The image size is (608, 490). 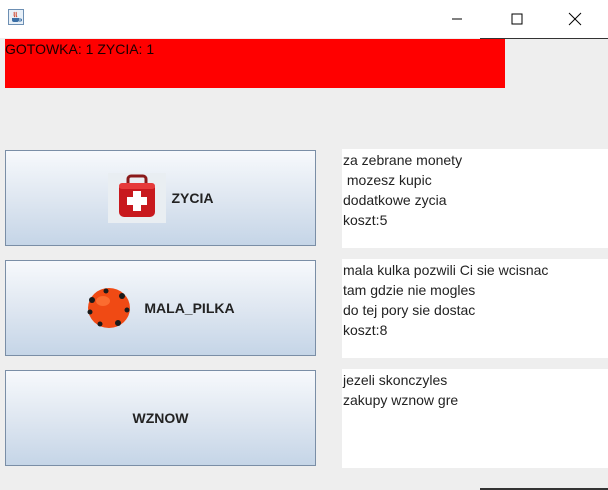 I want to click on resume-game-button: WZNOW, so click(x=160, y=418).